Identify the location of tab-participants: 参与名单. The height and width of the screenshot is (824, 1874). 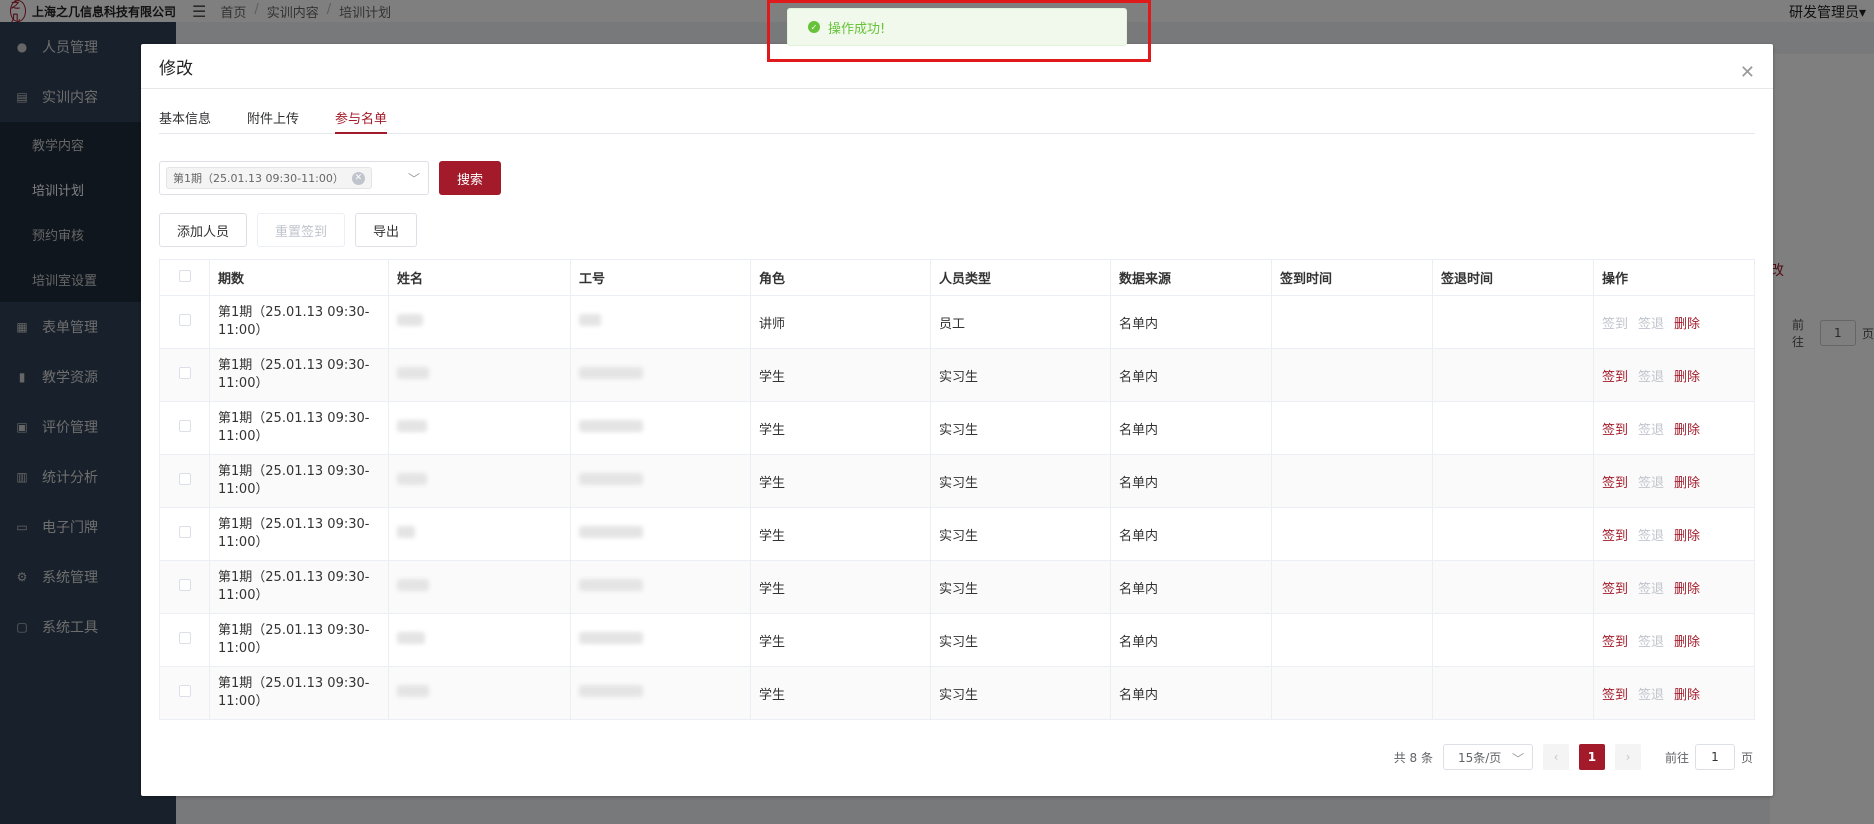
(361, 117).